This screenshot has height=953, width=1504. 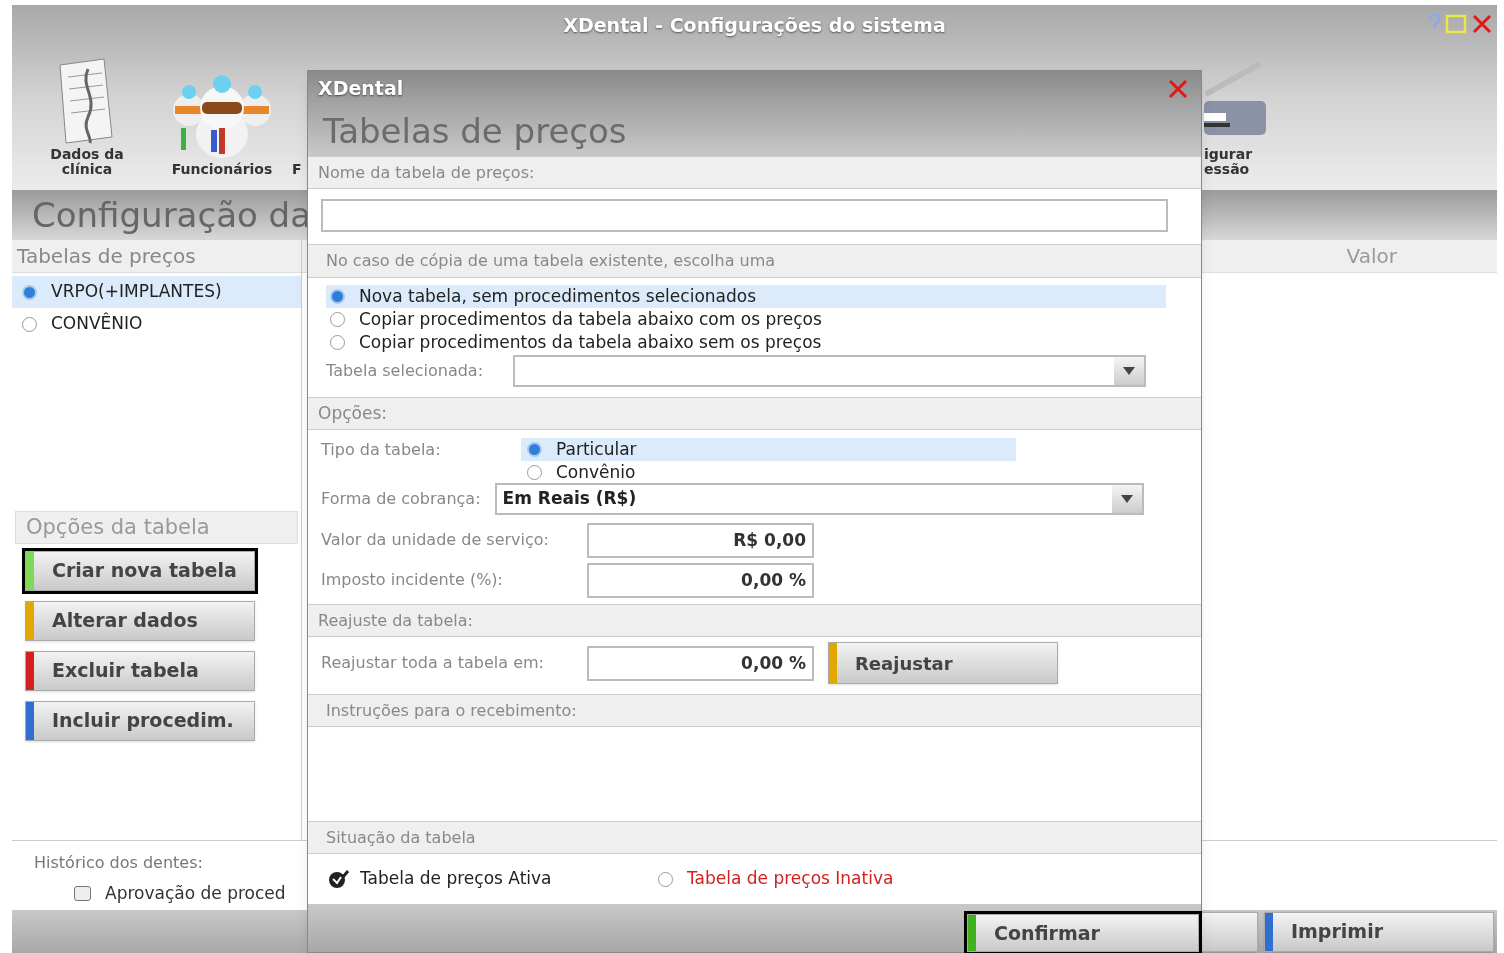 What do you see at coordinates (361, 89) in the screenshot?
I see `dialog-title: XDental` at bounding box center [361, 89].